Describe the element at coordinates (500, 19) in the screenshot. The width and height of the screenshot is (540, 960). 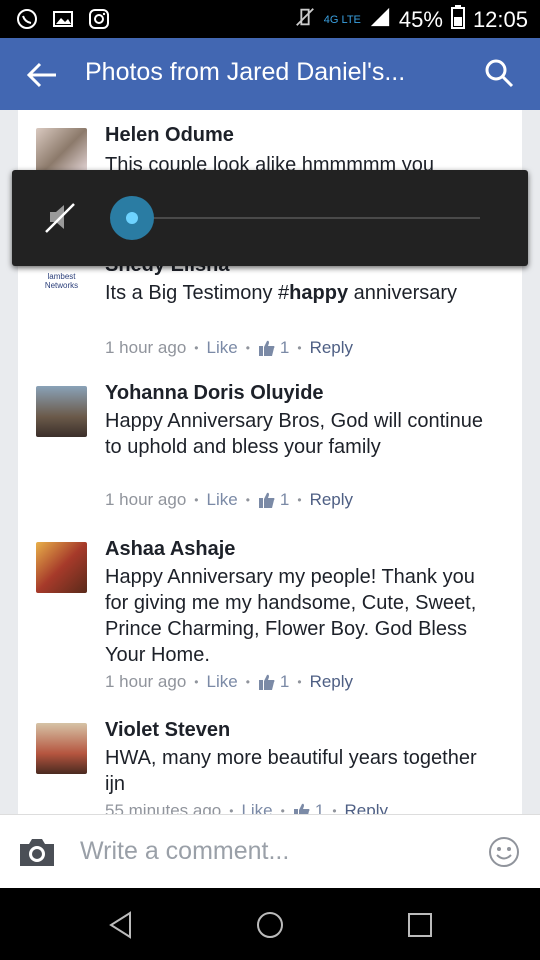
I see `clock: 12:05` at that location.